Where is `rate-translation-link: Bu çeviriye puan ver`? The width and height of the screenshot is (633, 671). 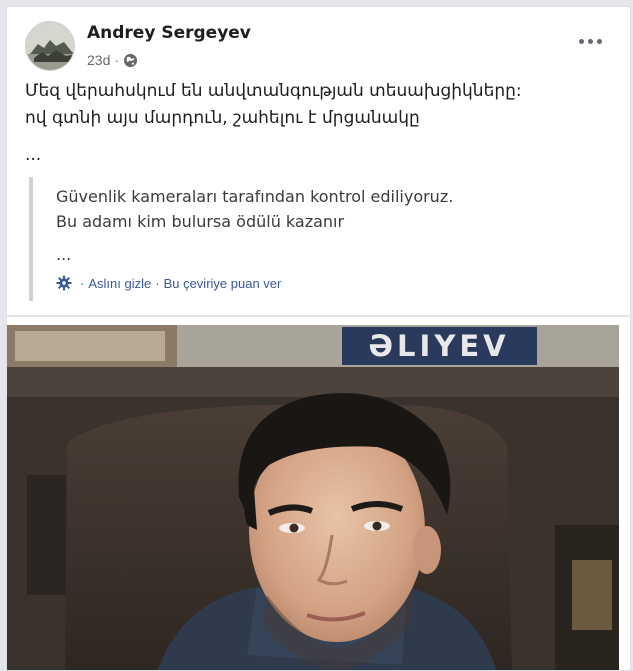
rate-translation-link: Bu çeviriye puan ver is located at coordinates (223, 283).